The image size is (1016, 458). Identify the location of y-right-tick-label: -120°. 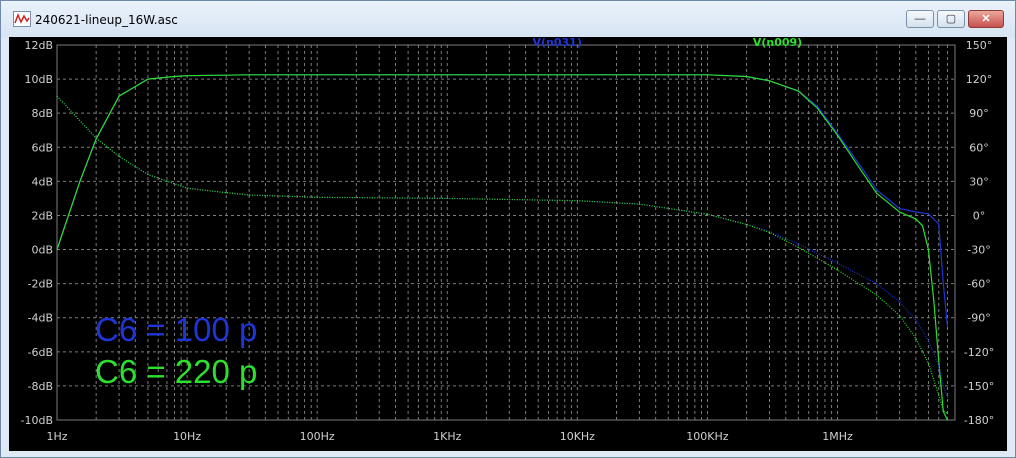
(979, 352).